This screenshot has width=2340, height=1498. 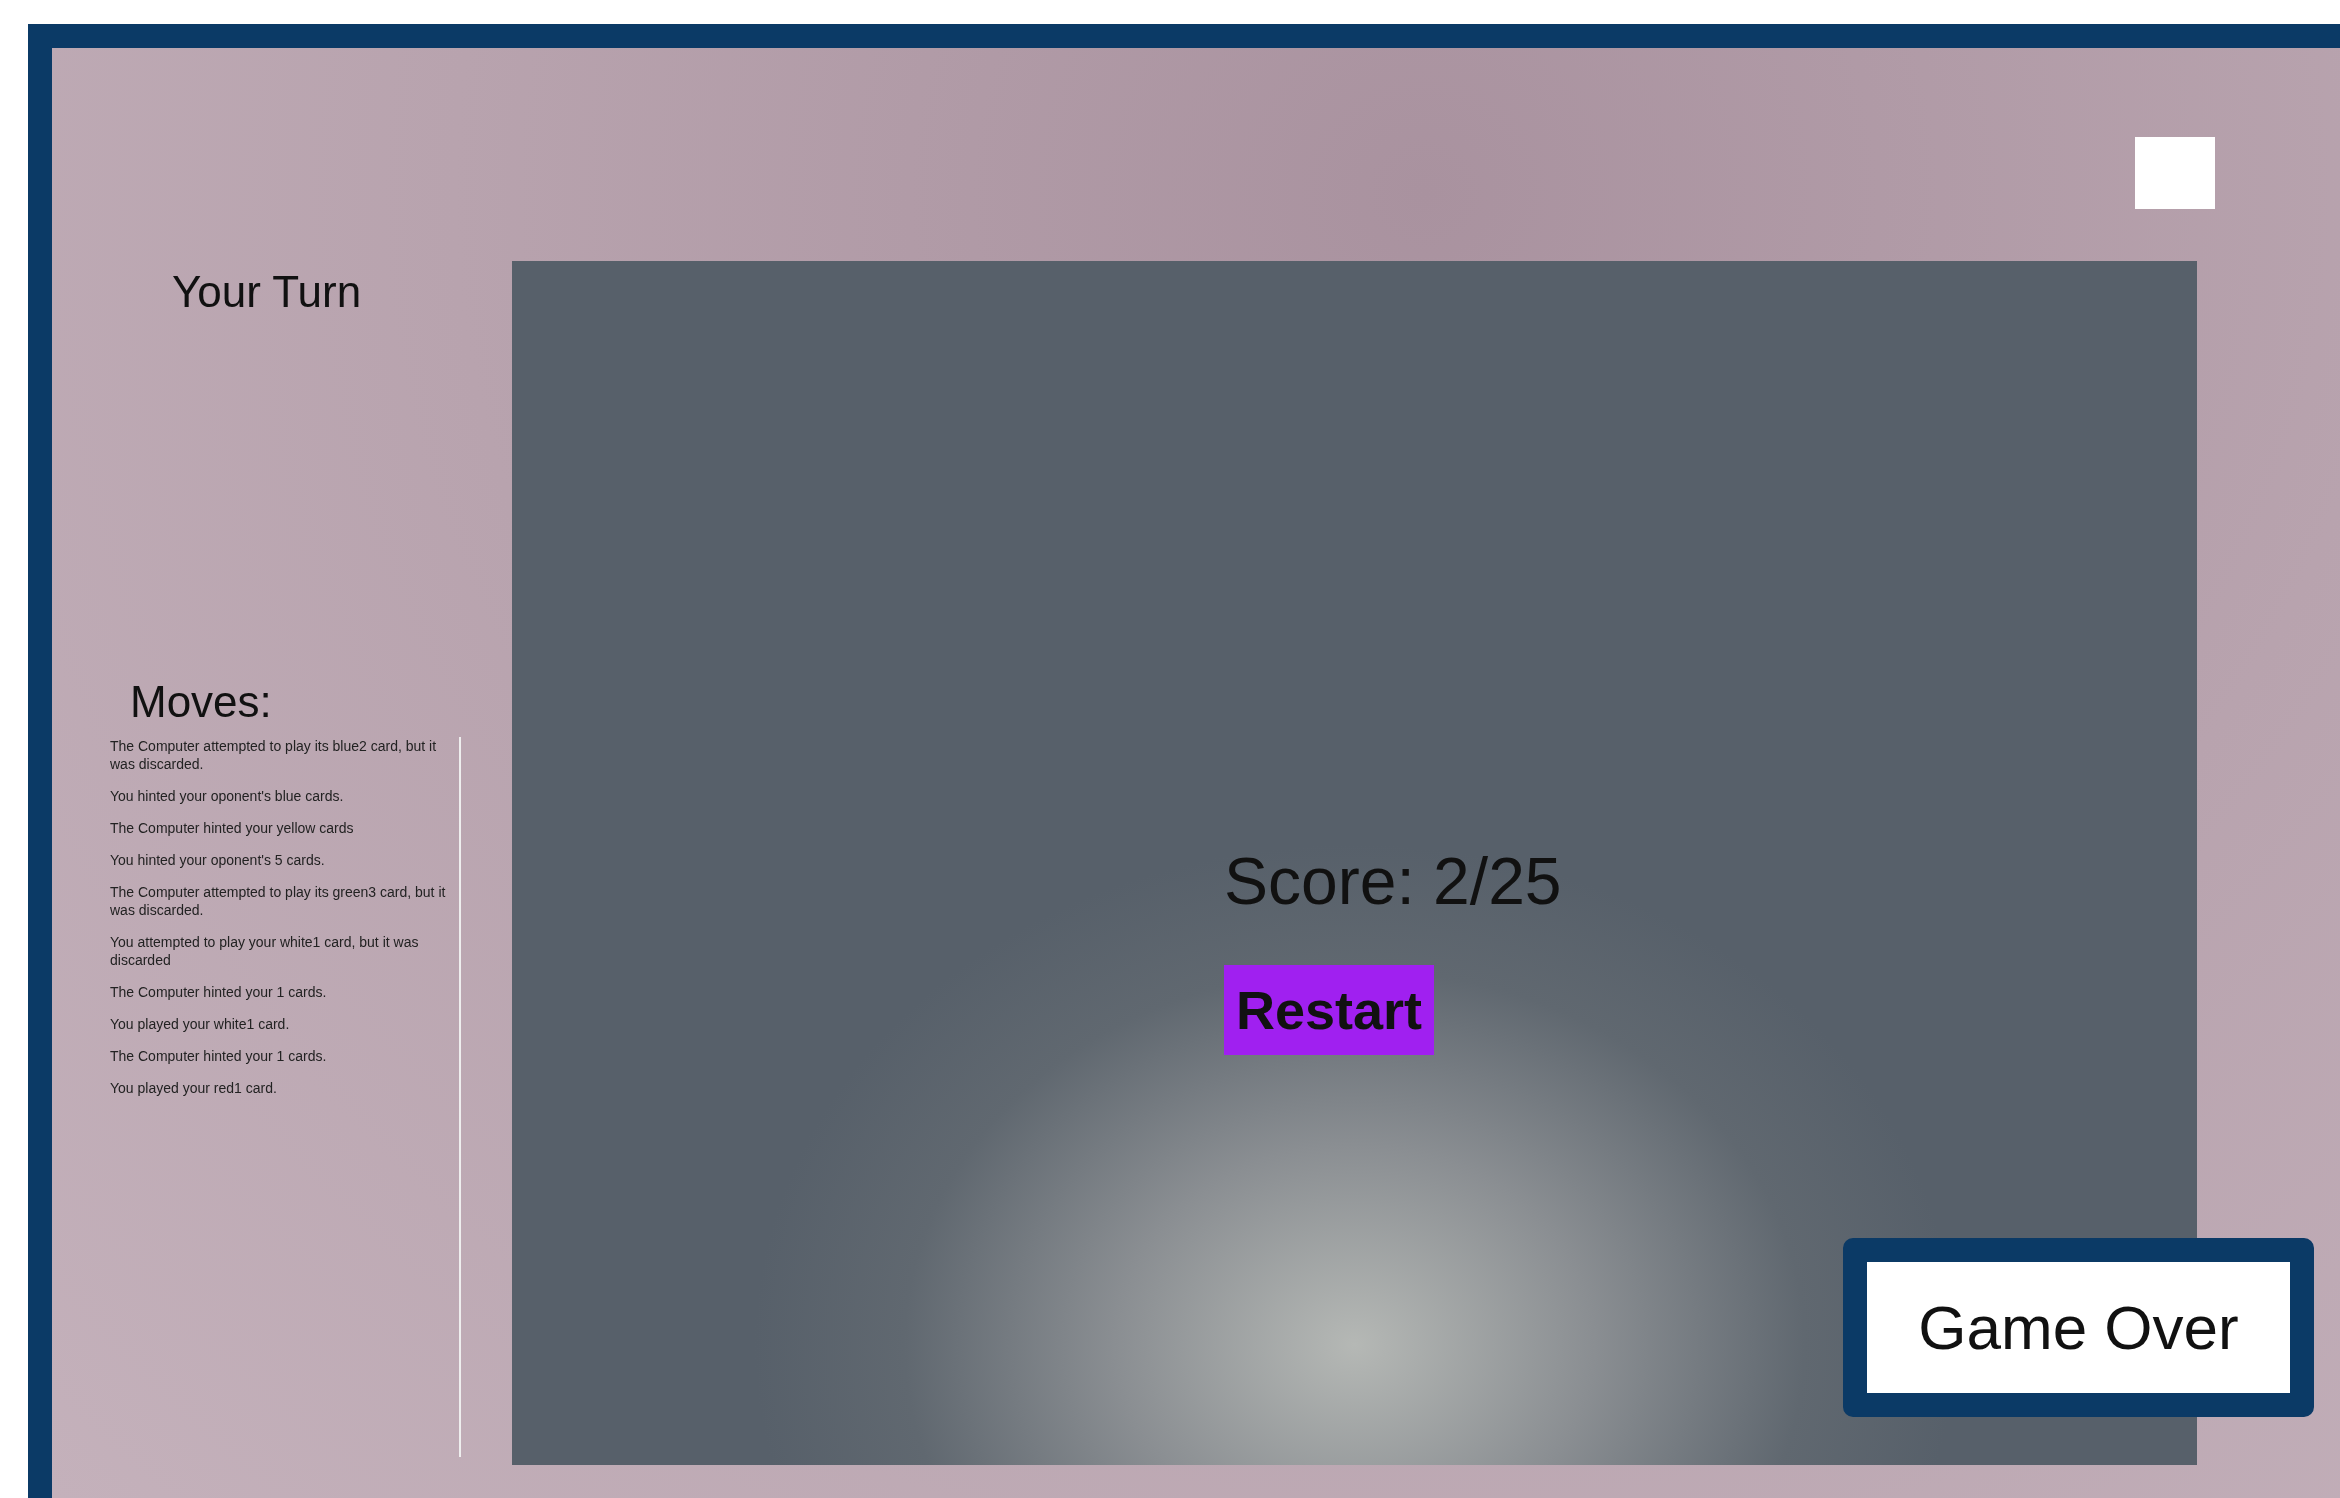 I want to click on move-entry: The Computer hinted your yellow cards, so click(x=232, y=828).